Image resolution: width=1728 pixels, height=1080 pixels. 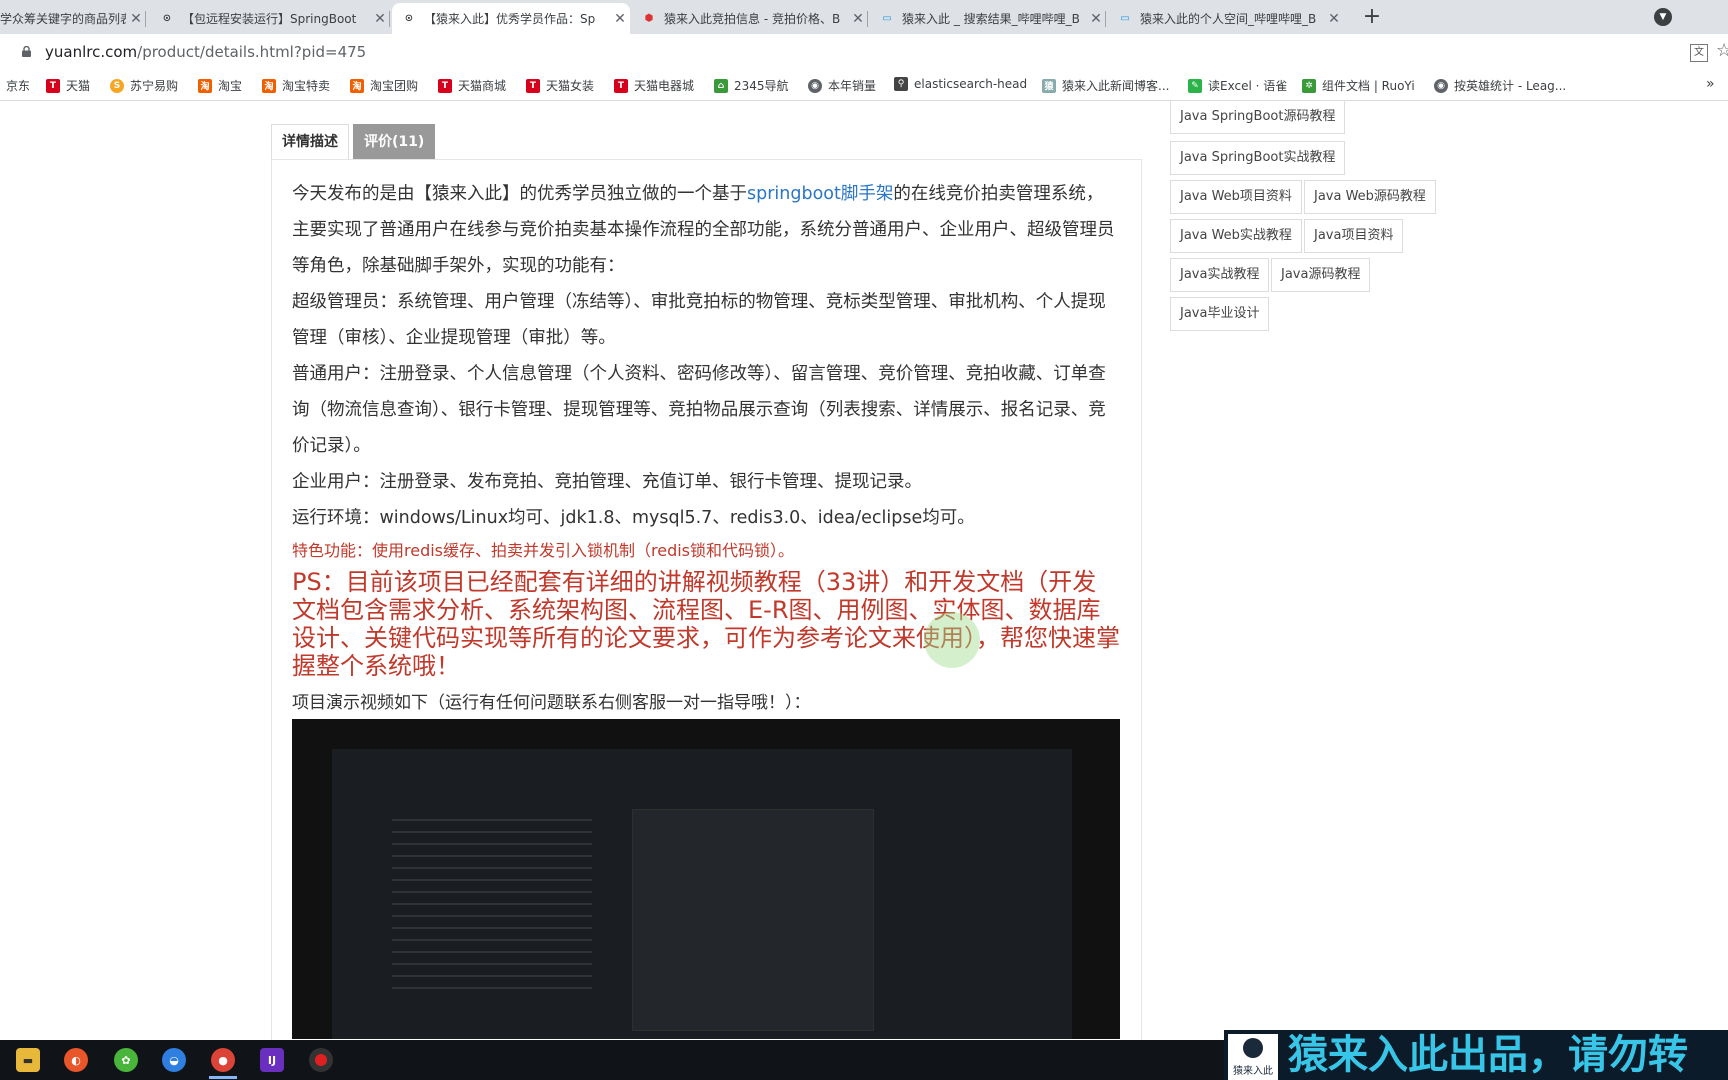 What do you see at coordinates (551, 703) in the screenshot?
I see `demo-video-caption: 项目演示视频如下（运行有任何问题联系右侧客服一对一指导哦！）：` at bounding box center [551, 703].